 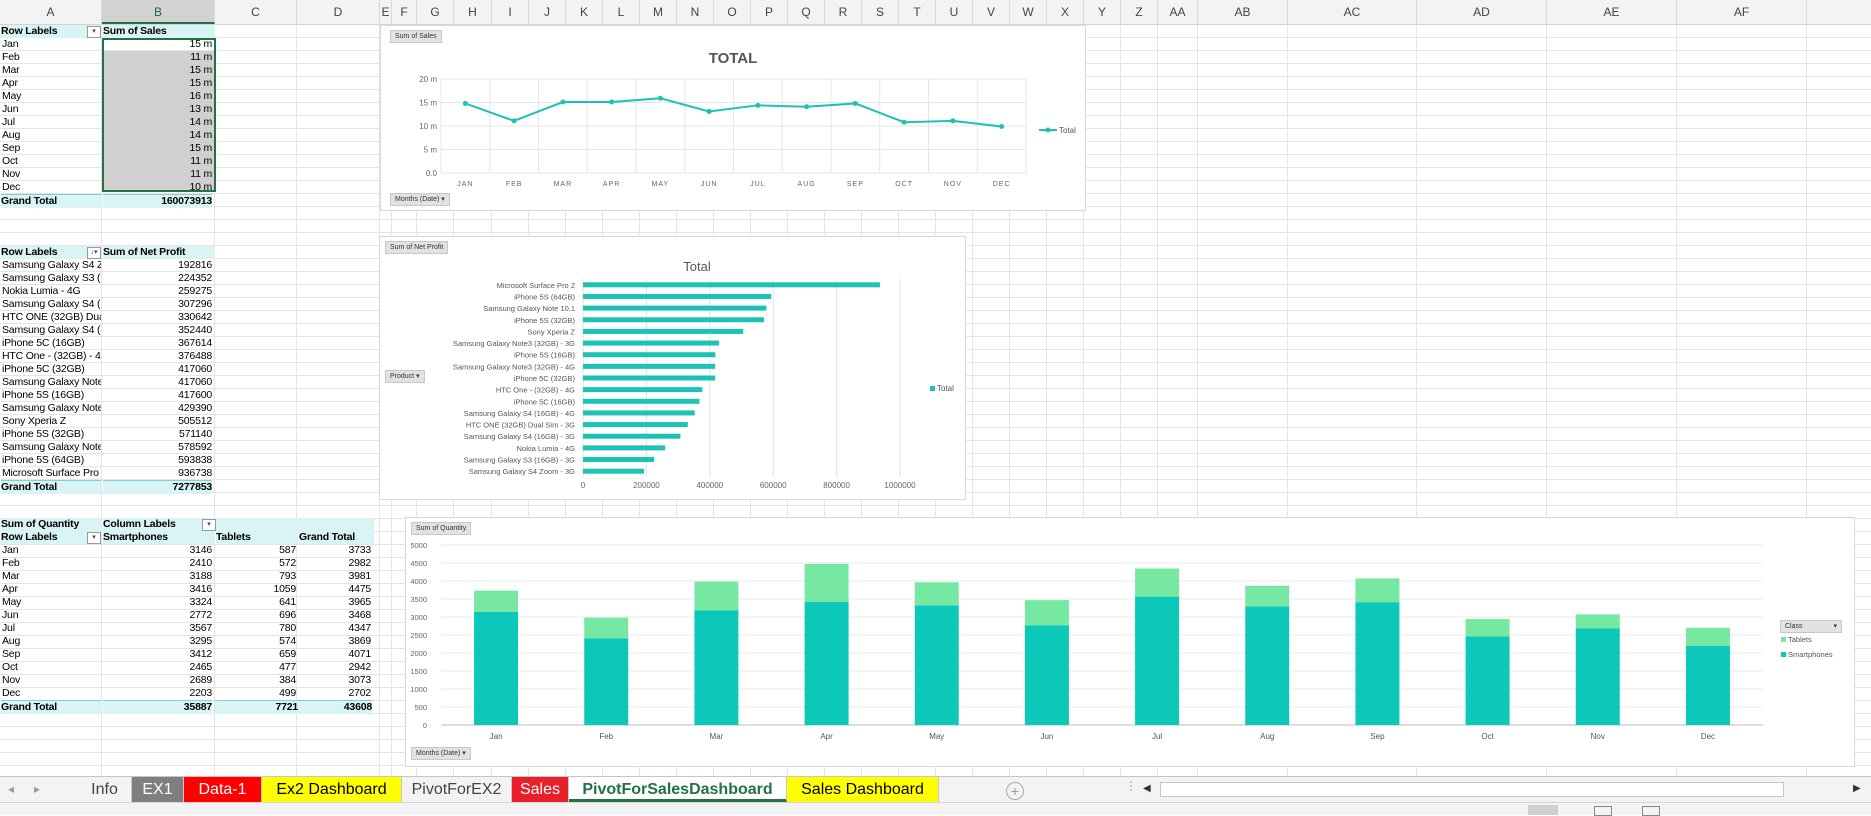 I want to click on pivot2-row-value: 578592, so click(x=158, y=447).